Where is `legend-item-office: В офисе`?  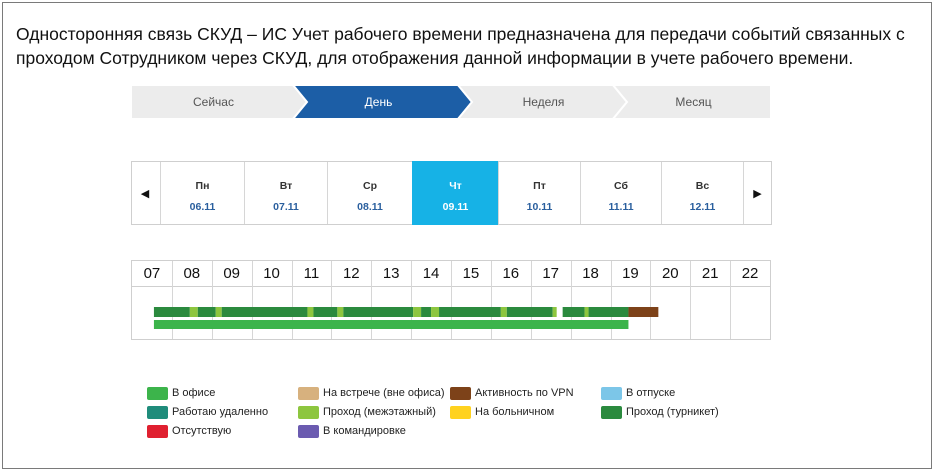 legend-item-office: В офисе is located at coordinates (181, 393).